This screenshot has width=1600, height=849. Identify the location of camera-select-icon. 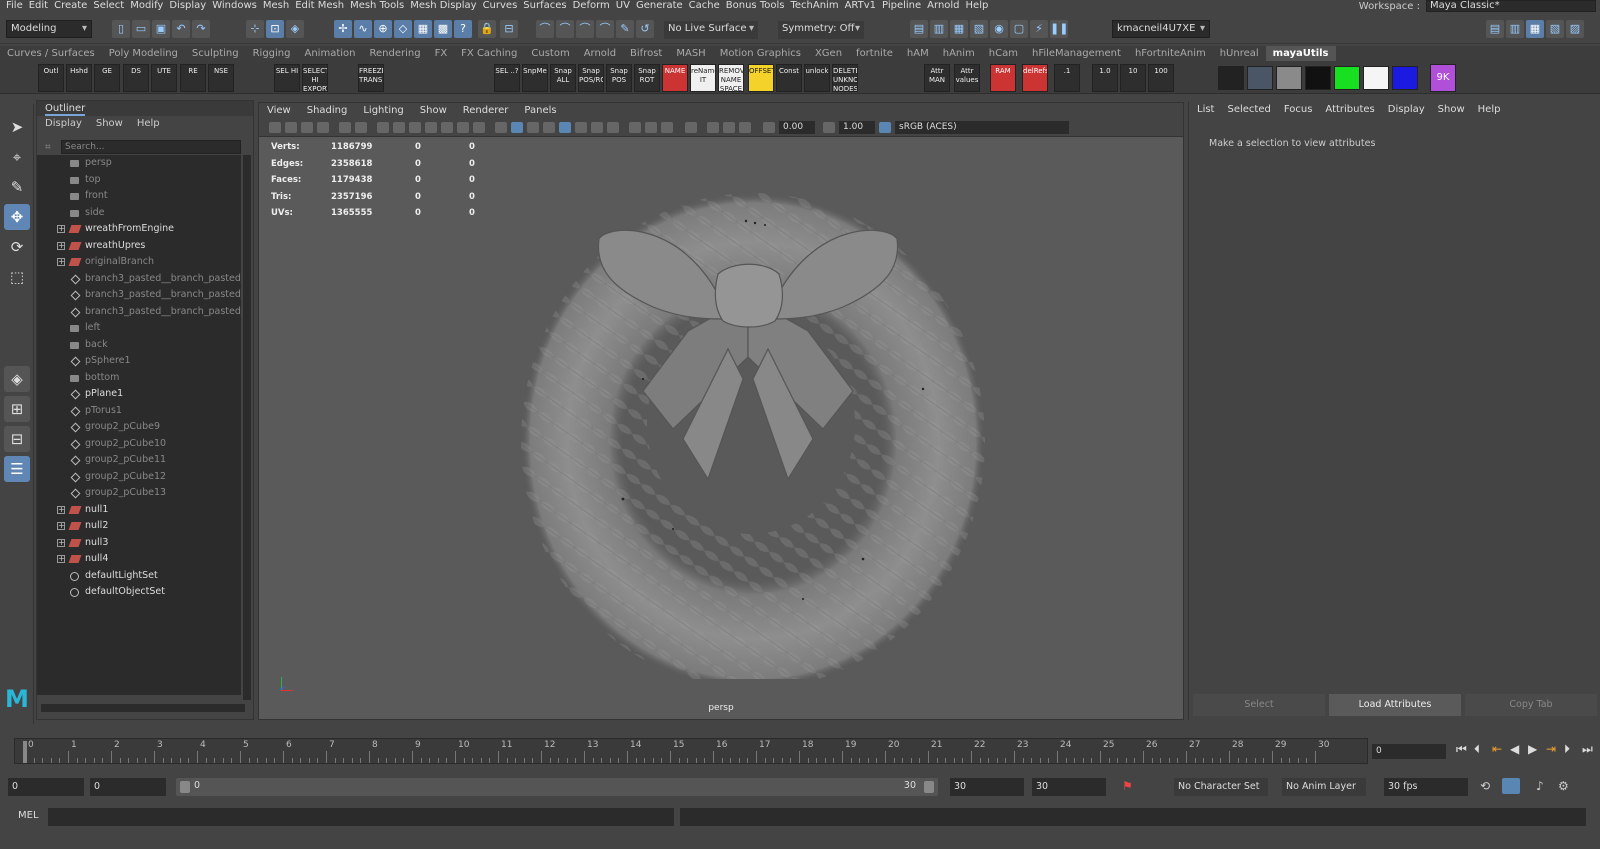
(275, 127).